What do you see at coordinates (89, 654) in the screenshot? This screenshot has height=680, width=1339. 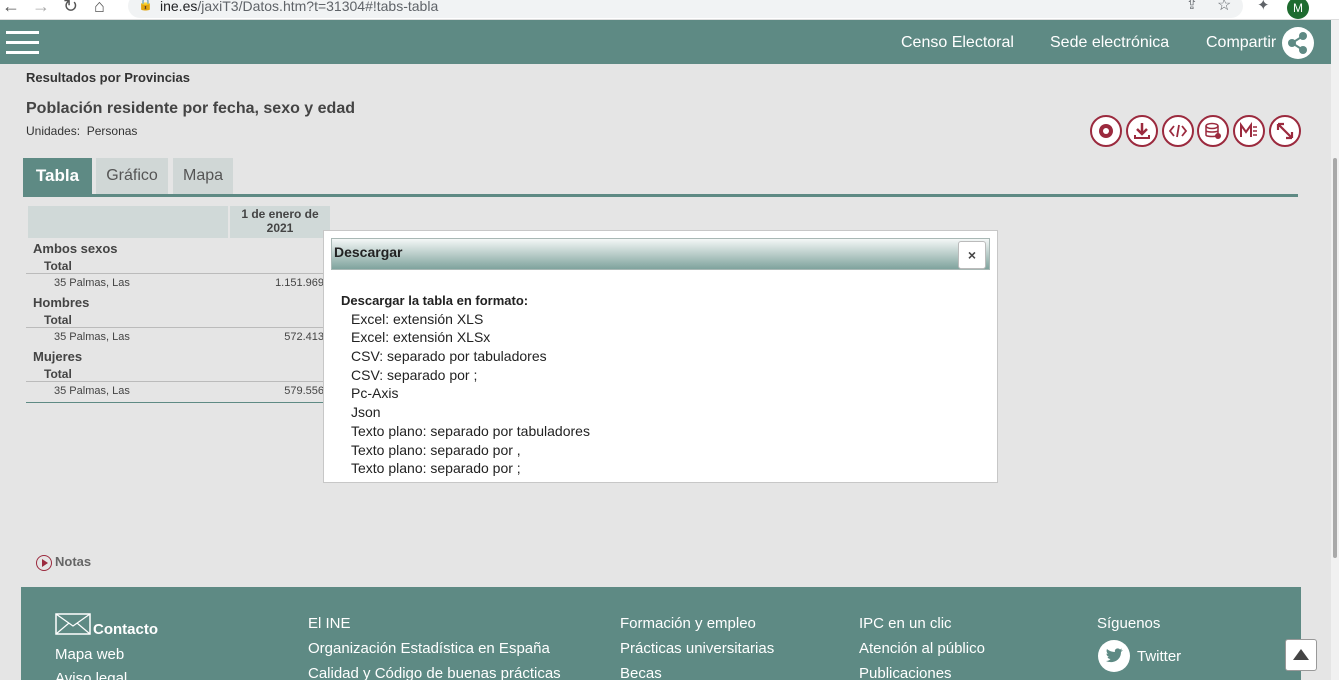 I see `footer-mapa-web-link: Mapa web` at bounding box center [89, 654].